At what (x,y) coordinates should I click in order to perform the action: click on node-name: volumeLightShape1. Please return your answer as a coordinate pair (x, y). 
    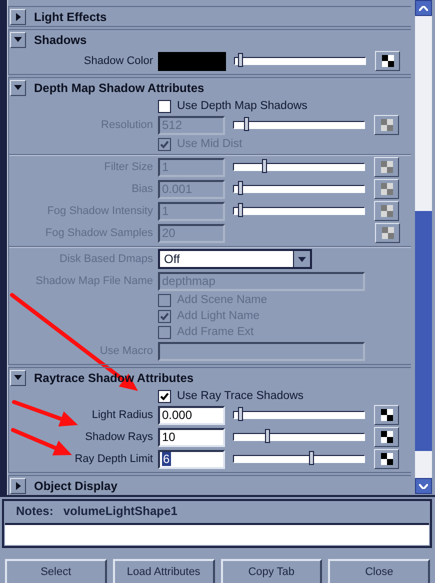
    Looking at the image, I should click on (120, 511).